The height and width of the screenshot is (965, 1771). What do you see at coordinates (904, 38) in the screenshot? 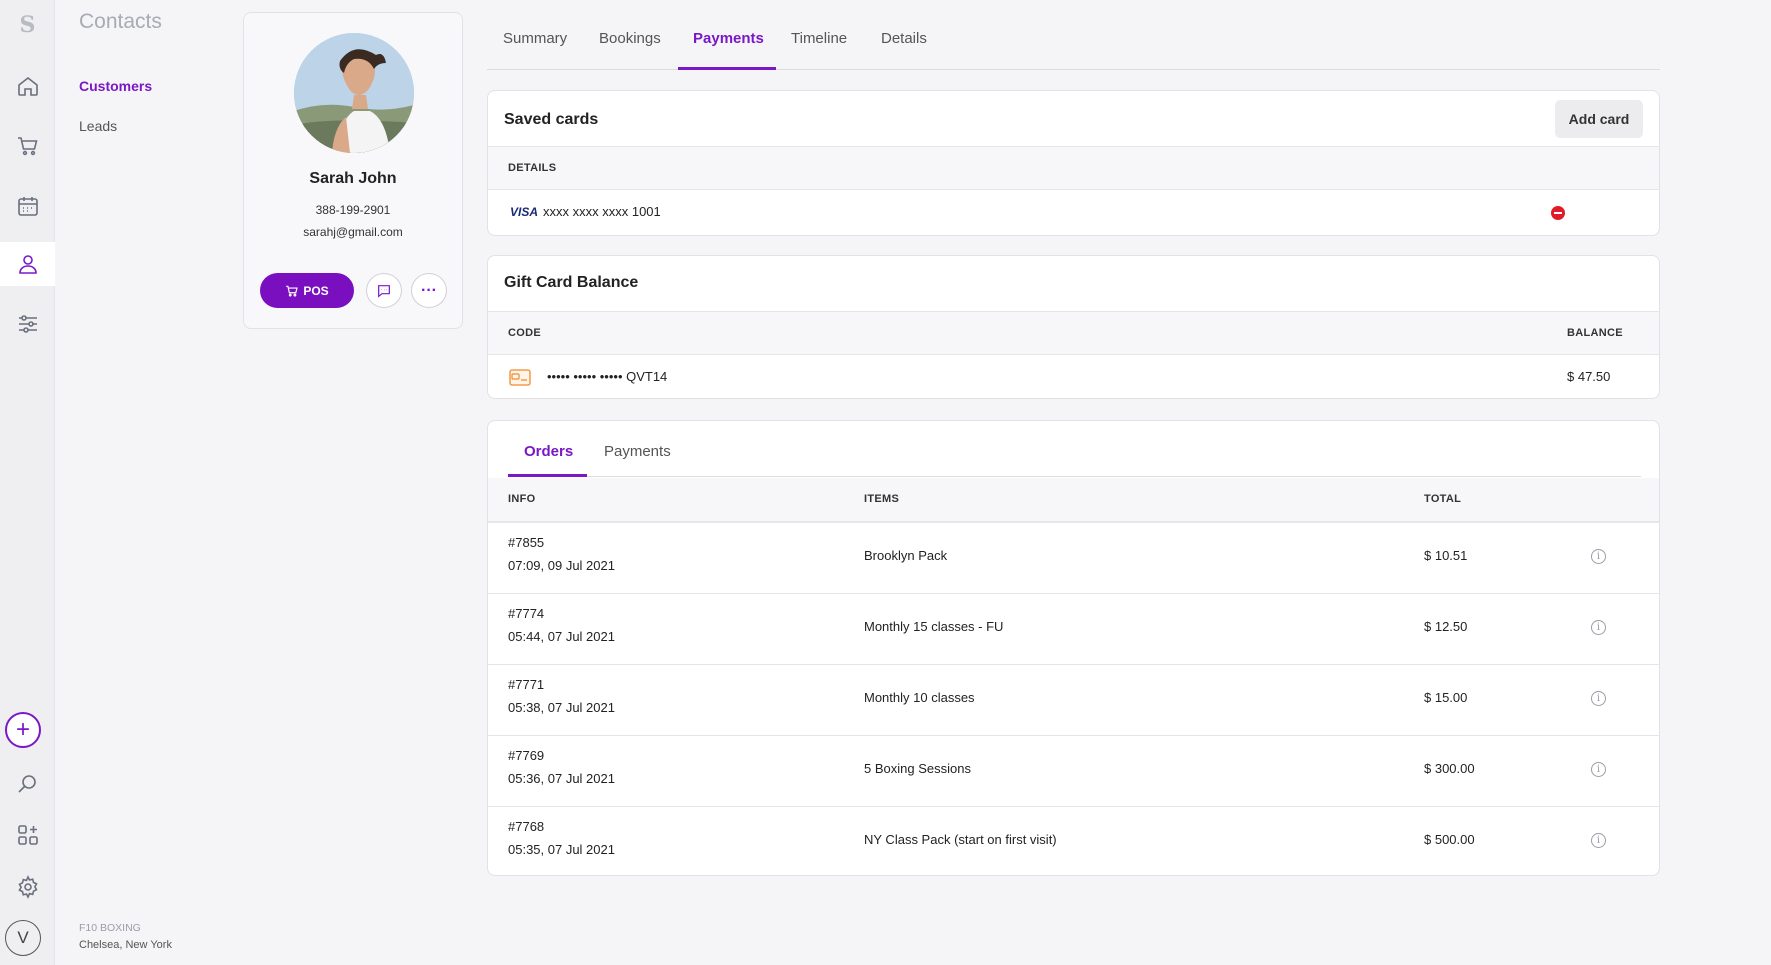
I see `tab-details: Details` at bounding box center [904, 38].